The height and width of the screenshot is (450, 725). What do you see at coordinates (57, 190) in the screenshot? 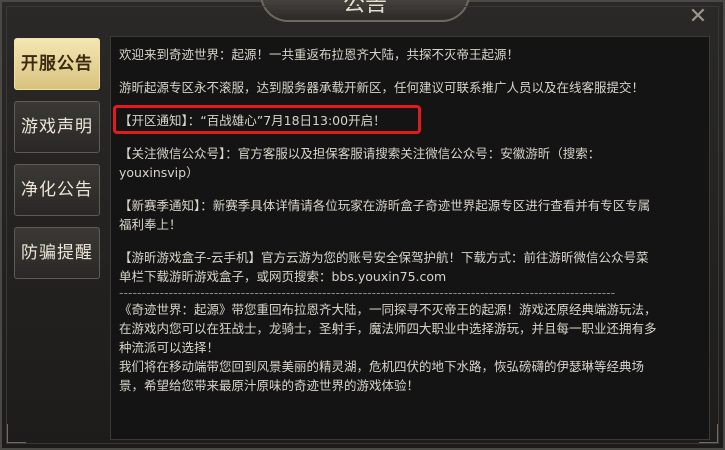
I see `tab-purification-notice: 净化公告` at bounding box center [57, 190].